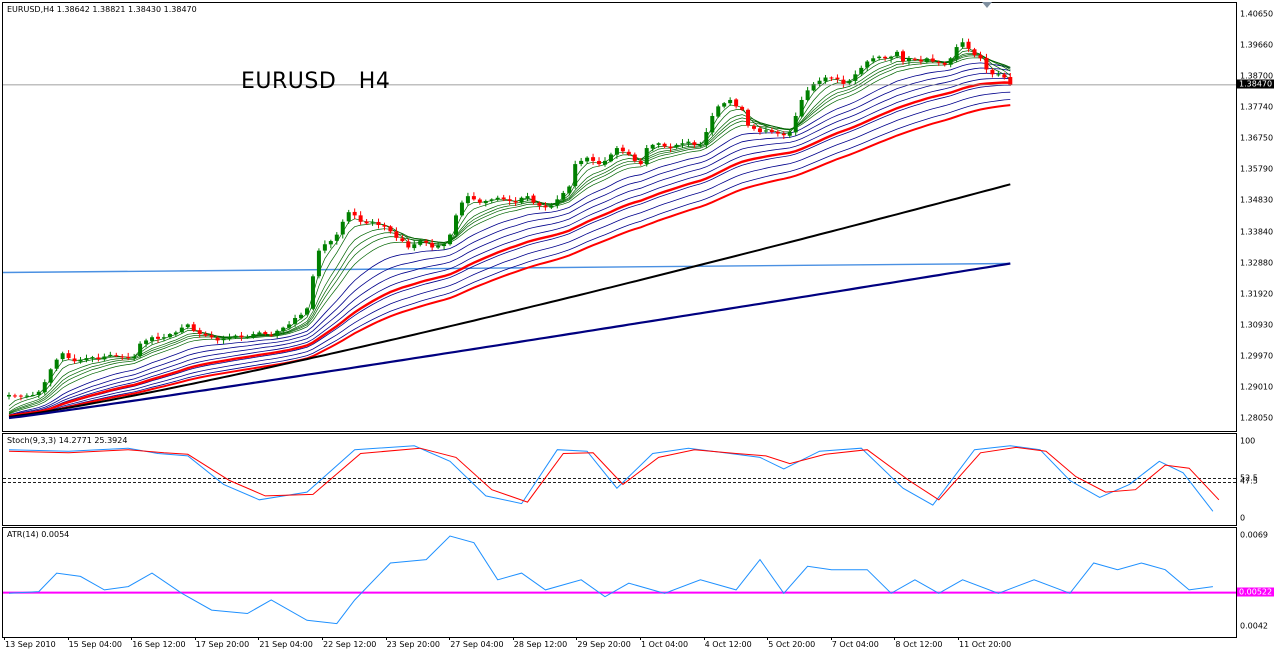 The width and height of the screenshot is (1277, 654). Describe the element at coordinates (919, 644) in the screenshot. I see `time-tick-label: 8 Oct 12:00` at that location.